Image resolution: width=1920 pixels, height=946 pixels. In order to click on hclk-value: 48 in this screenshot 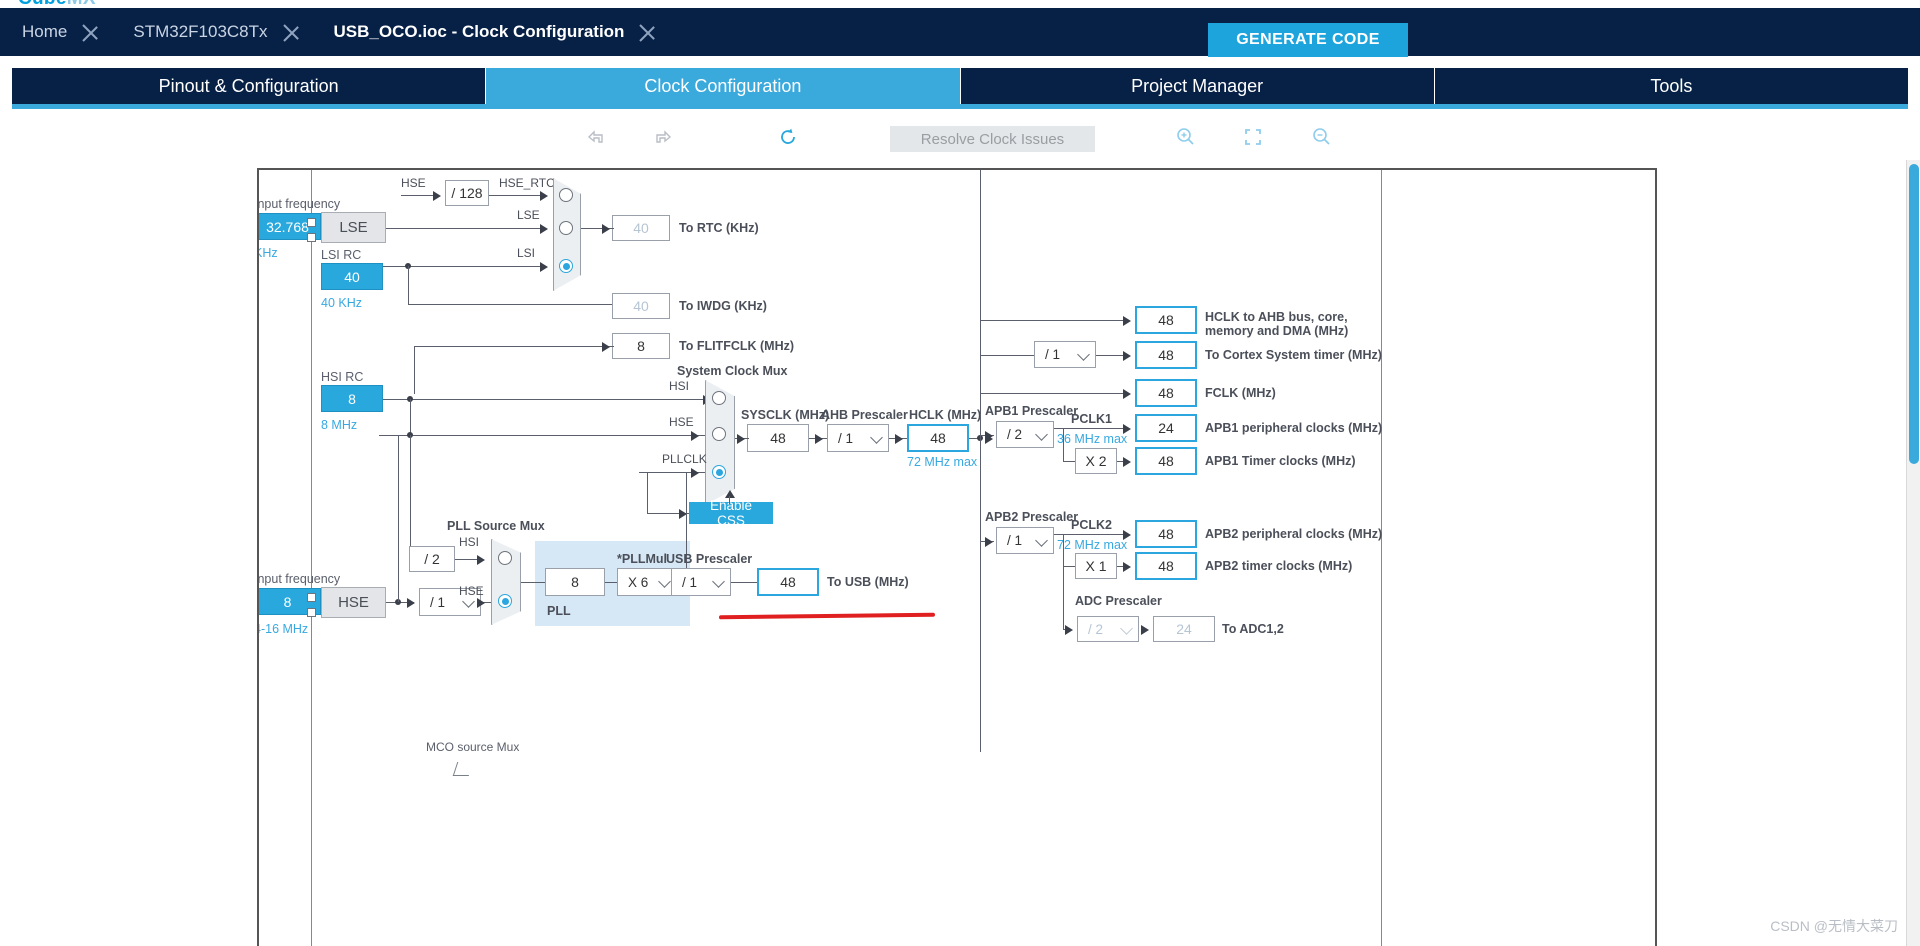, I will do `click(938, 438)`.